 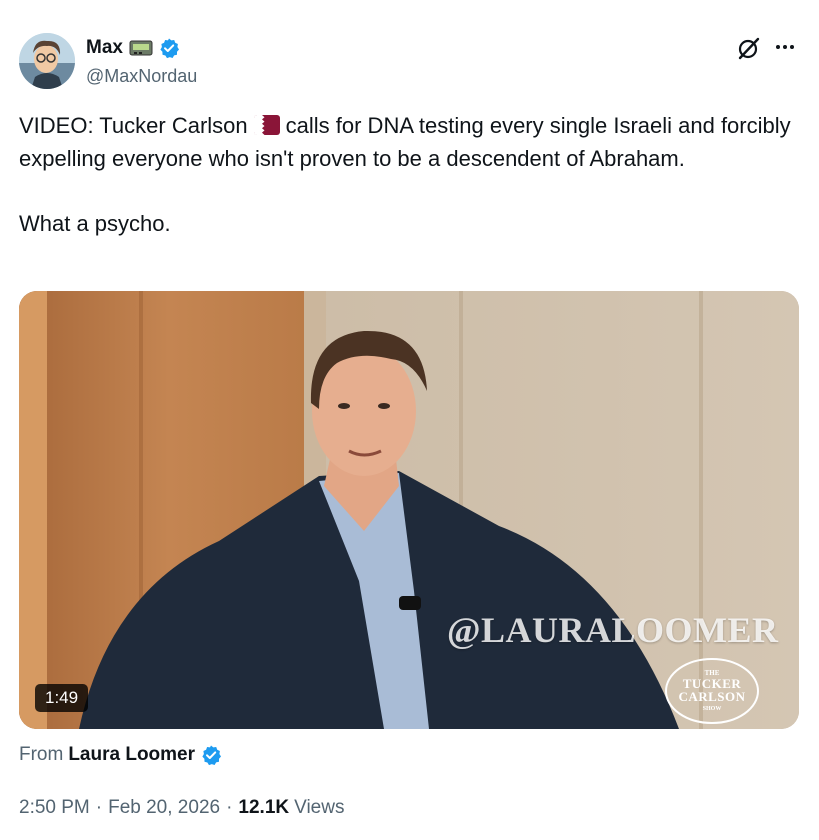 What do you see at coordinates (785, 47) in the screenshot?
I see `more-options-icon` at bounding box center [785, 47].